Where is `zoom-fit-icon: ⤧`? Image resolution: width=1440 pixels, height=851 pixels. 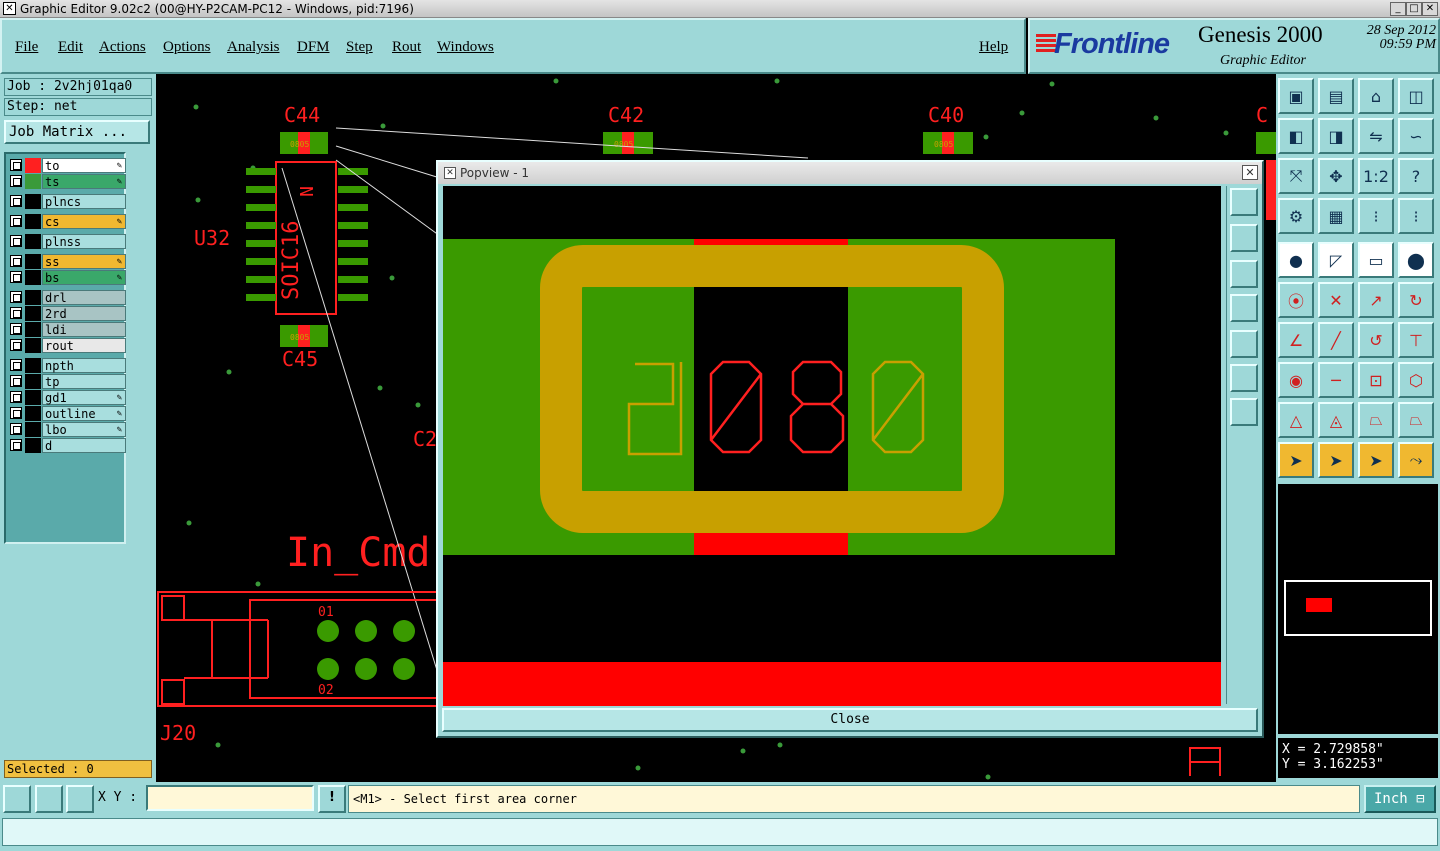 zoom-fit-icon: ⤧ is located at coordinates (1296, 176).